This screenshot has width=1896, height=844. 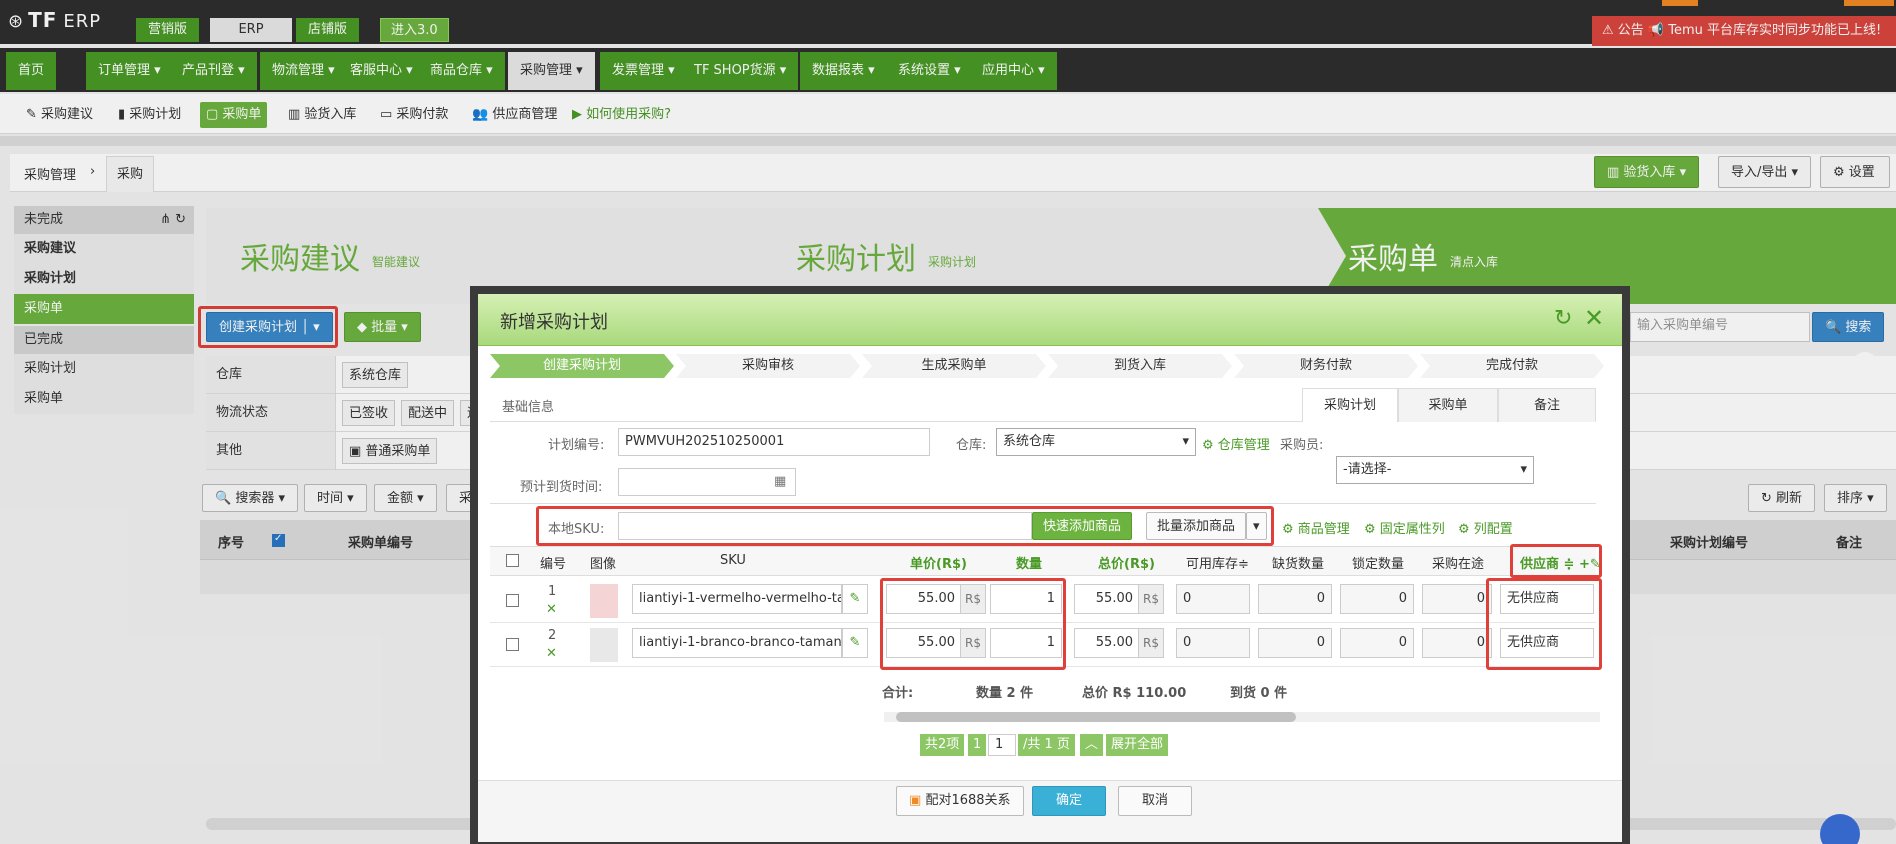 What do you see at coordinates (1140, 366) in the screenshot?
I see `wizard-step-arrival: 到货入库` at bounding box center [1140, 366].